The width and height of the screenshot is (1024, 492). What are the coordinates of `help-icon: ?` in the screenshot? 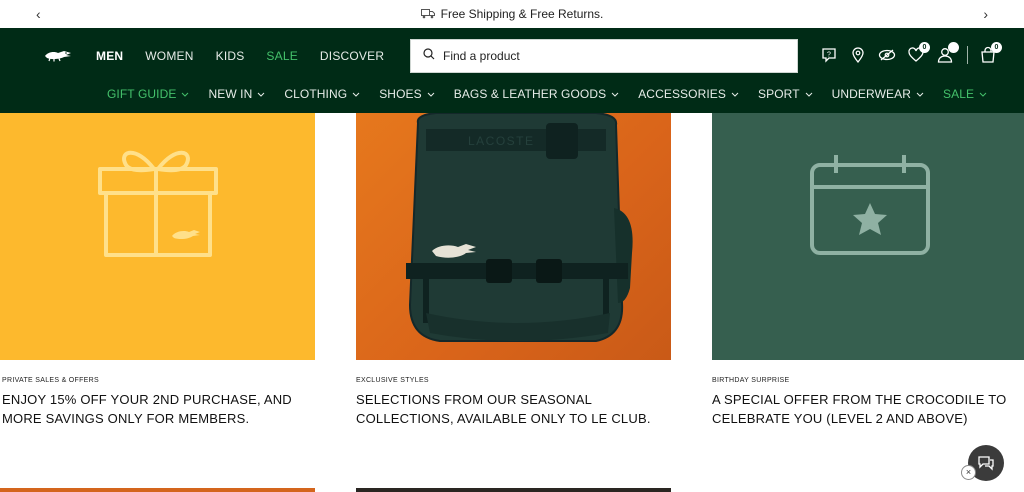 It's located at (829, 55).